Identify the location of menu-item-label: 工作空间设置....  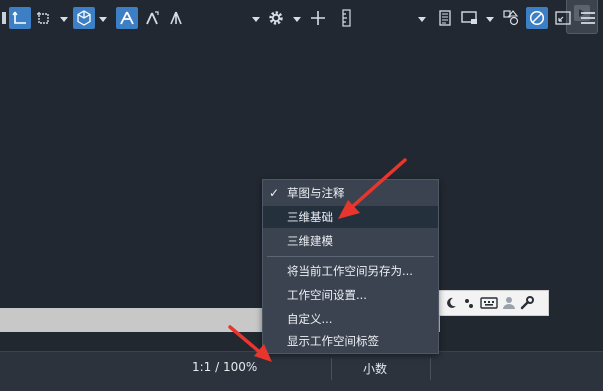
(327, 295).